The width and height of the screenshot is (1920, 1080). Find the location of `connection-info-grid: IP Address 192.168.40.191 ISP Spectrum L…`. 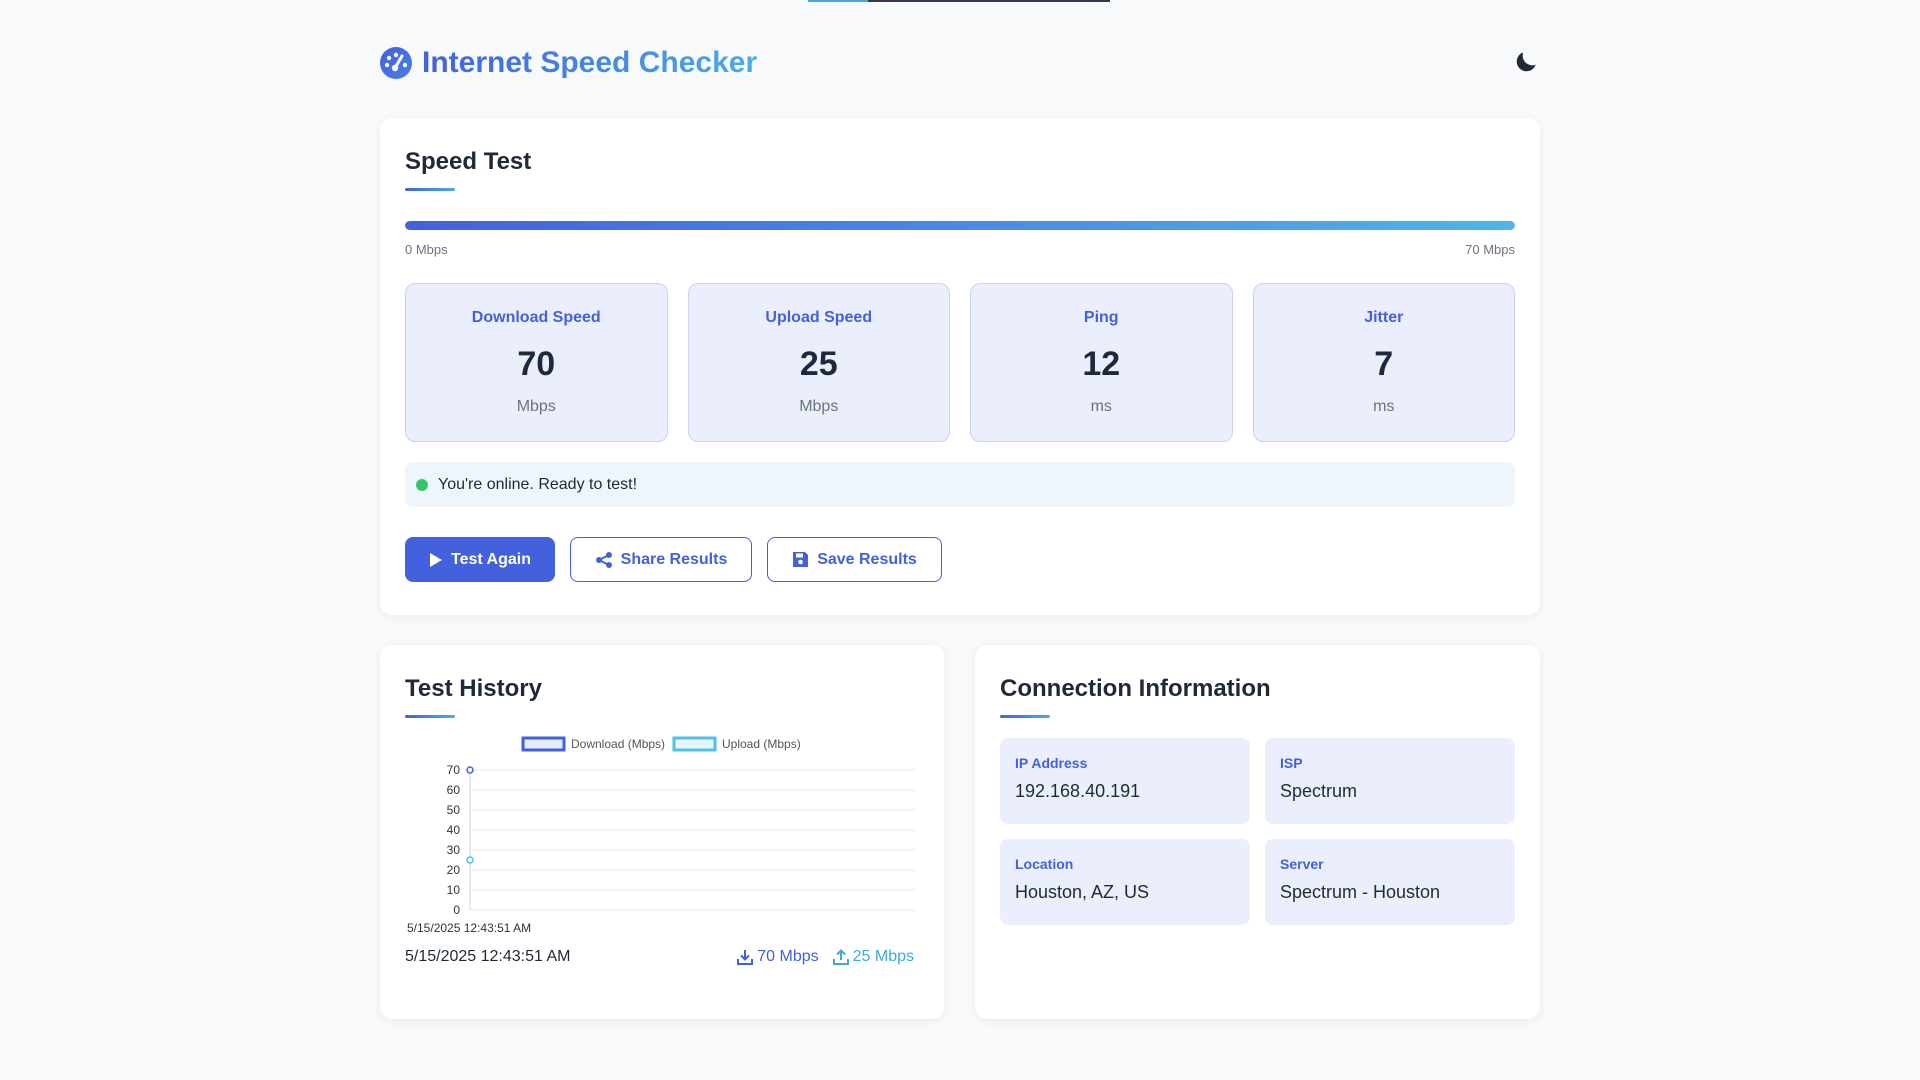

connection-info-grid: IP Address 192.168.40.191 ISP Spectrum L… is located at coordinates (1257, 831).